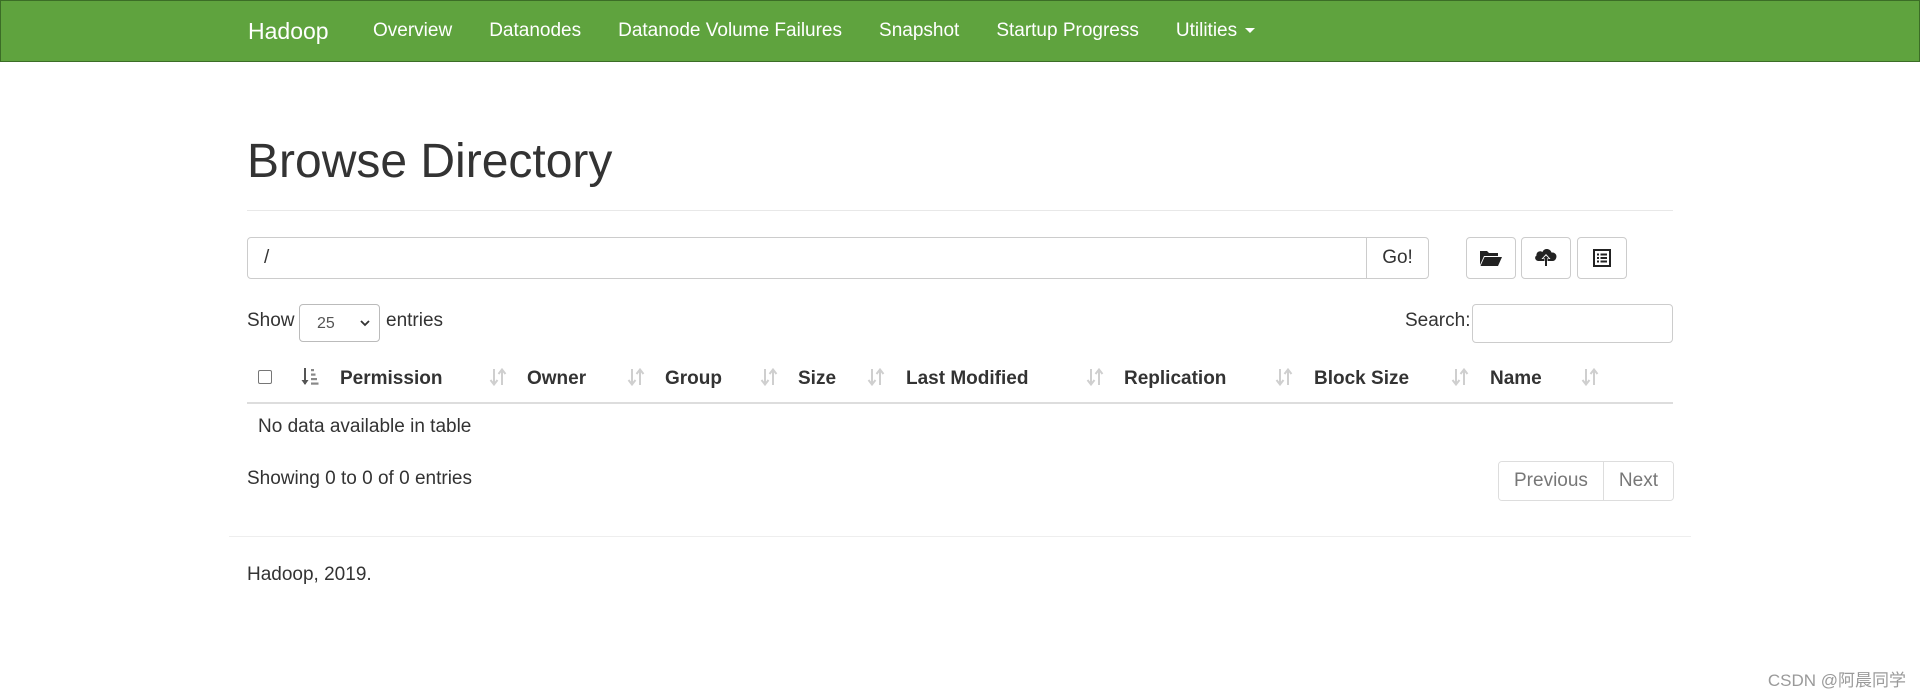  What do you see at coordinates (1067, 31) in the screenshot?
I see `nav-item-startup-progress: Startup Progress` at bounding box center [1067, 31].